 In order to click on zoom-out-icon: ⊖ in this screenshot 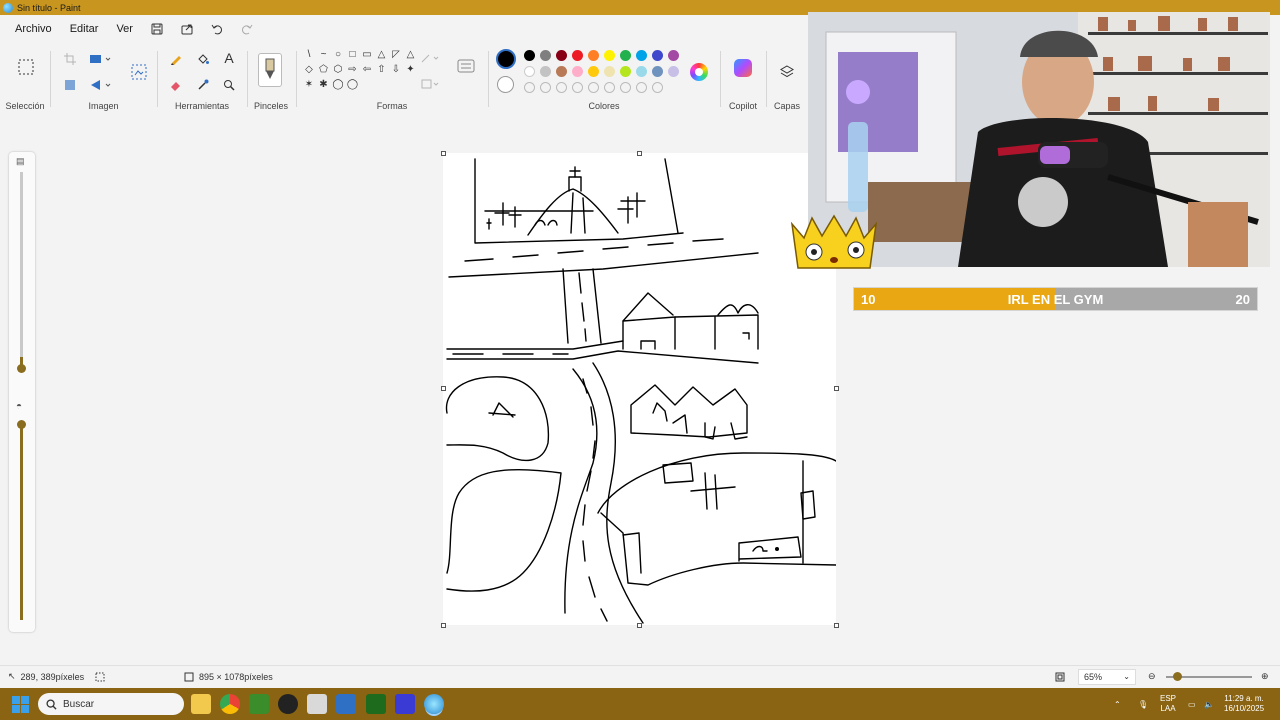, I will do `click(1152, 676)`.